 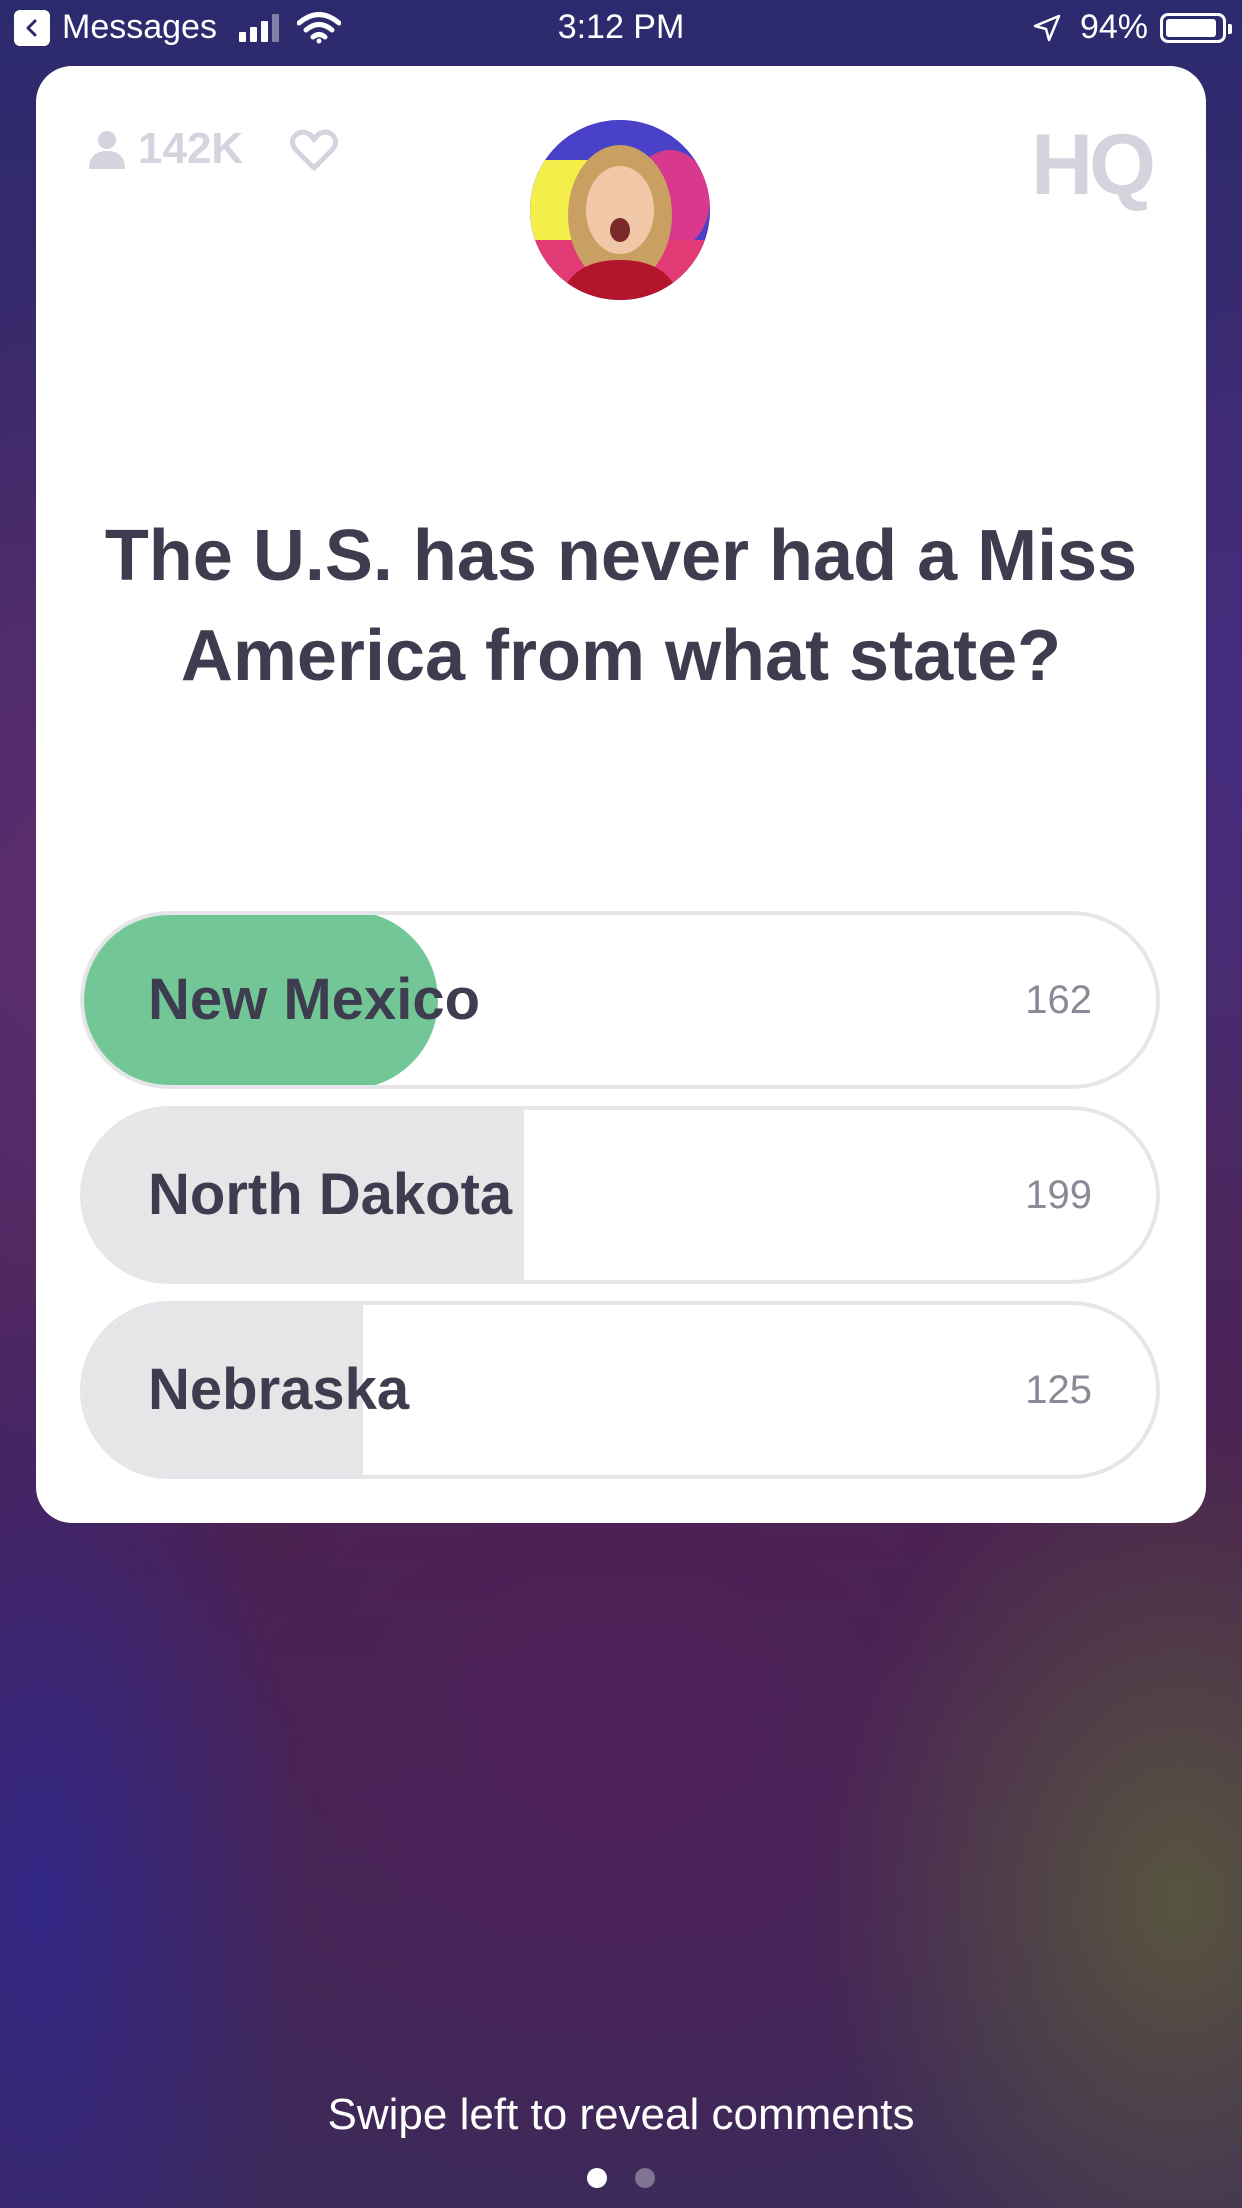 I want to click on answer-count: 125, so click(x=1058, y=1390).